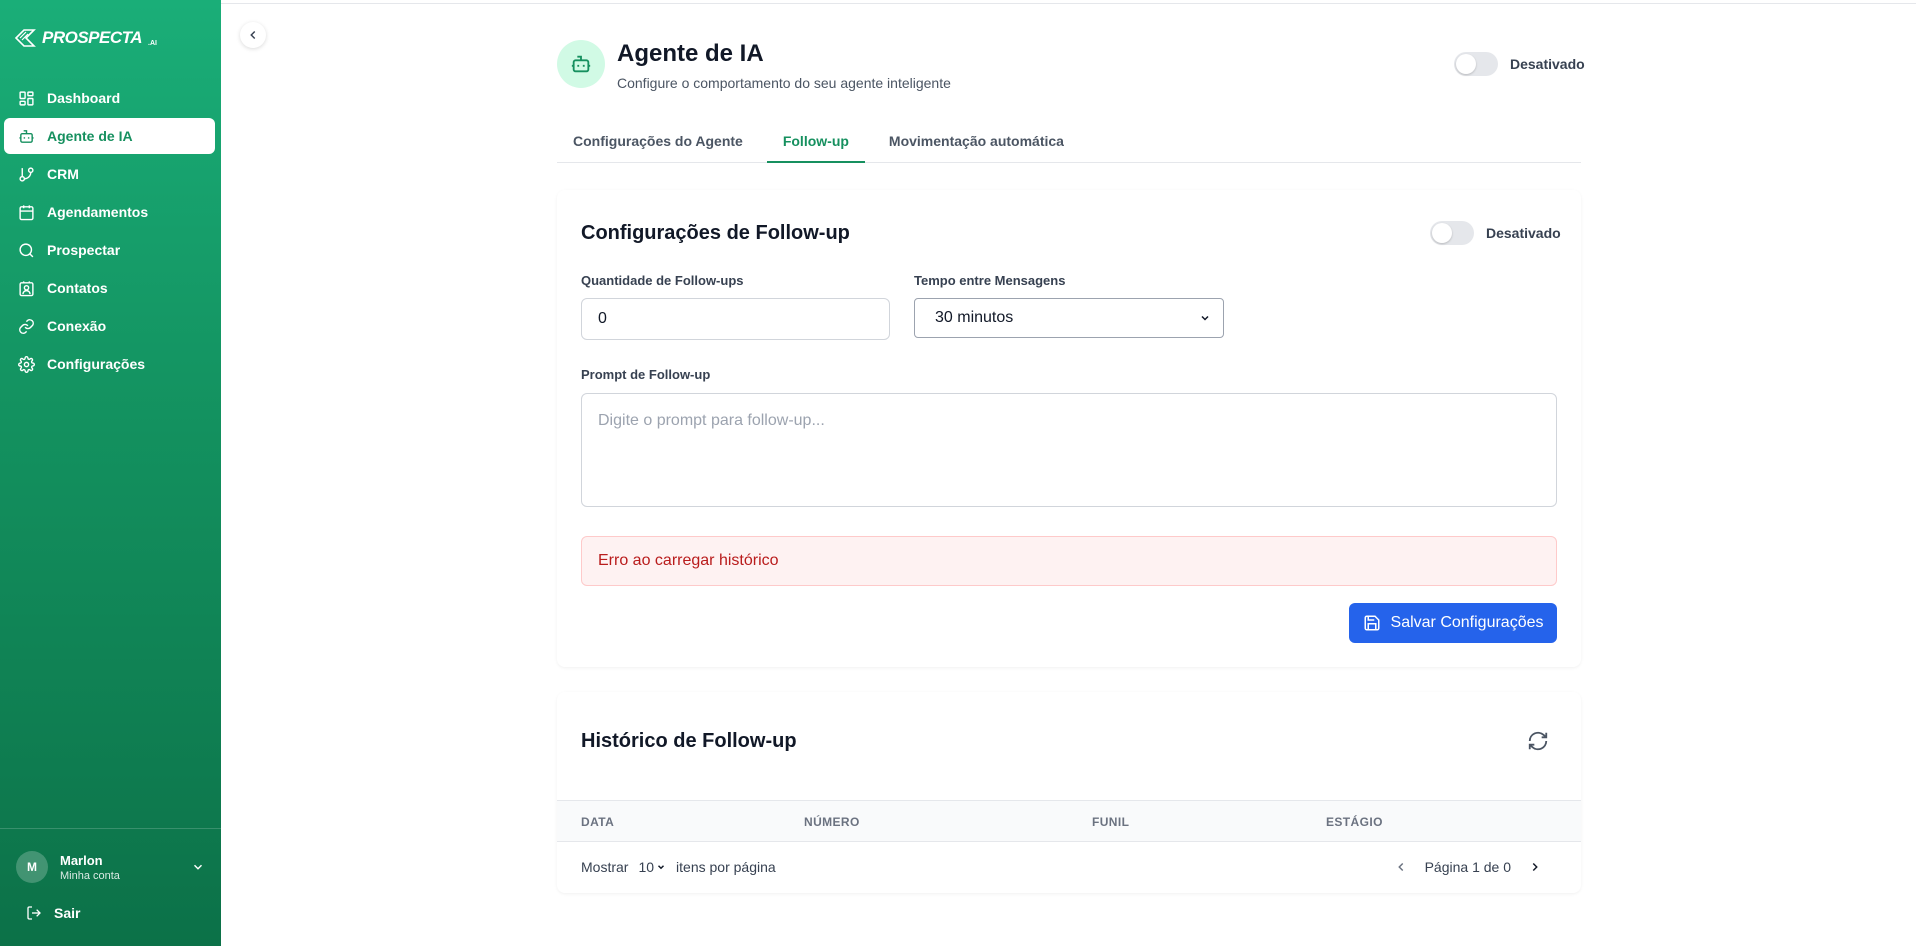 This screenshot has width=1916, height=946. I want to click on page-title: Agente de IA, so click(690, 53).